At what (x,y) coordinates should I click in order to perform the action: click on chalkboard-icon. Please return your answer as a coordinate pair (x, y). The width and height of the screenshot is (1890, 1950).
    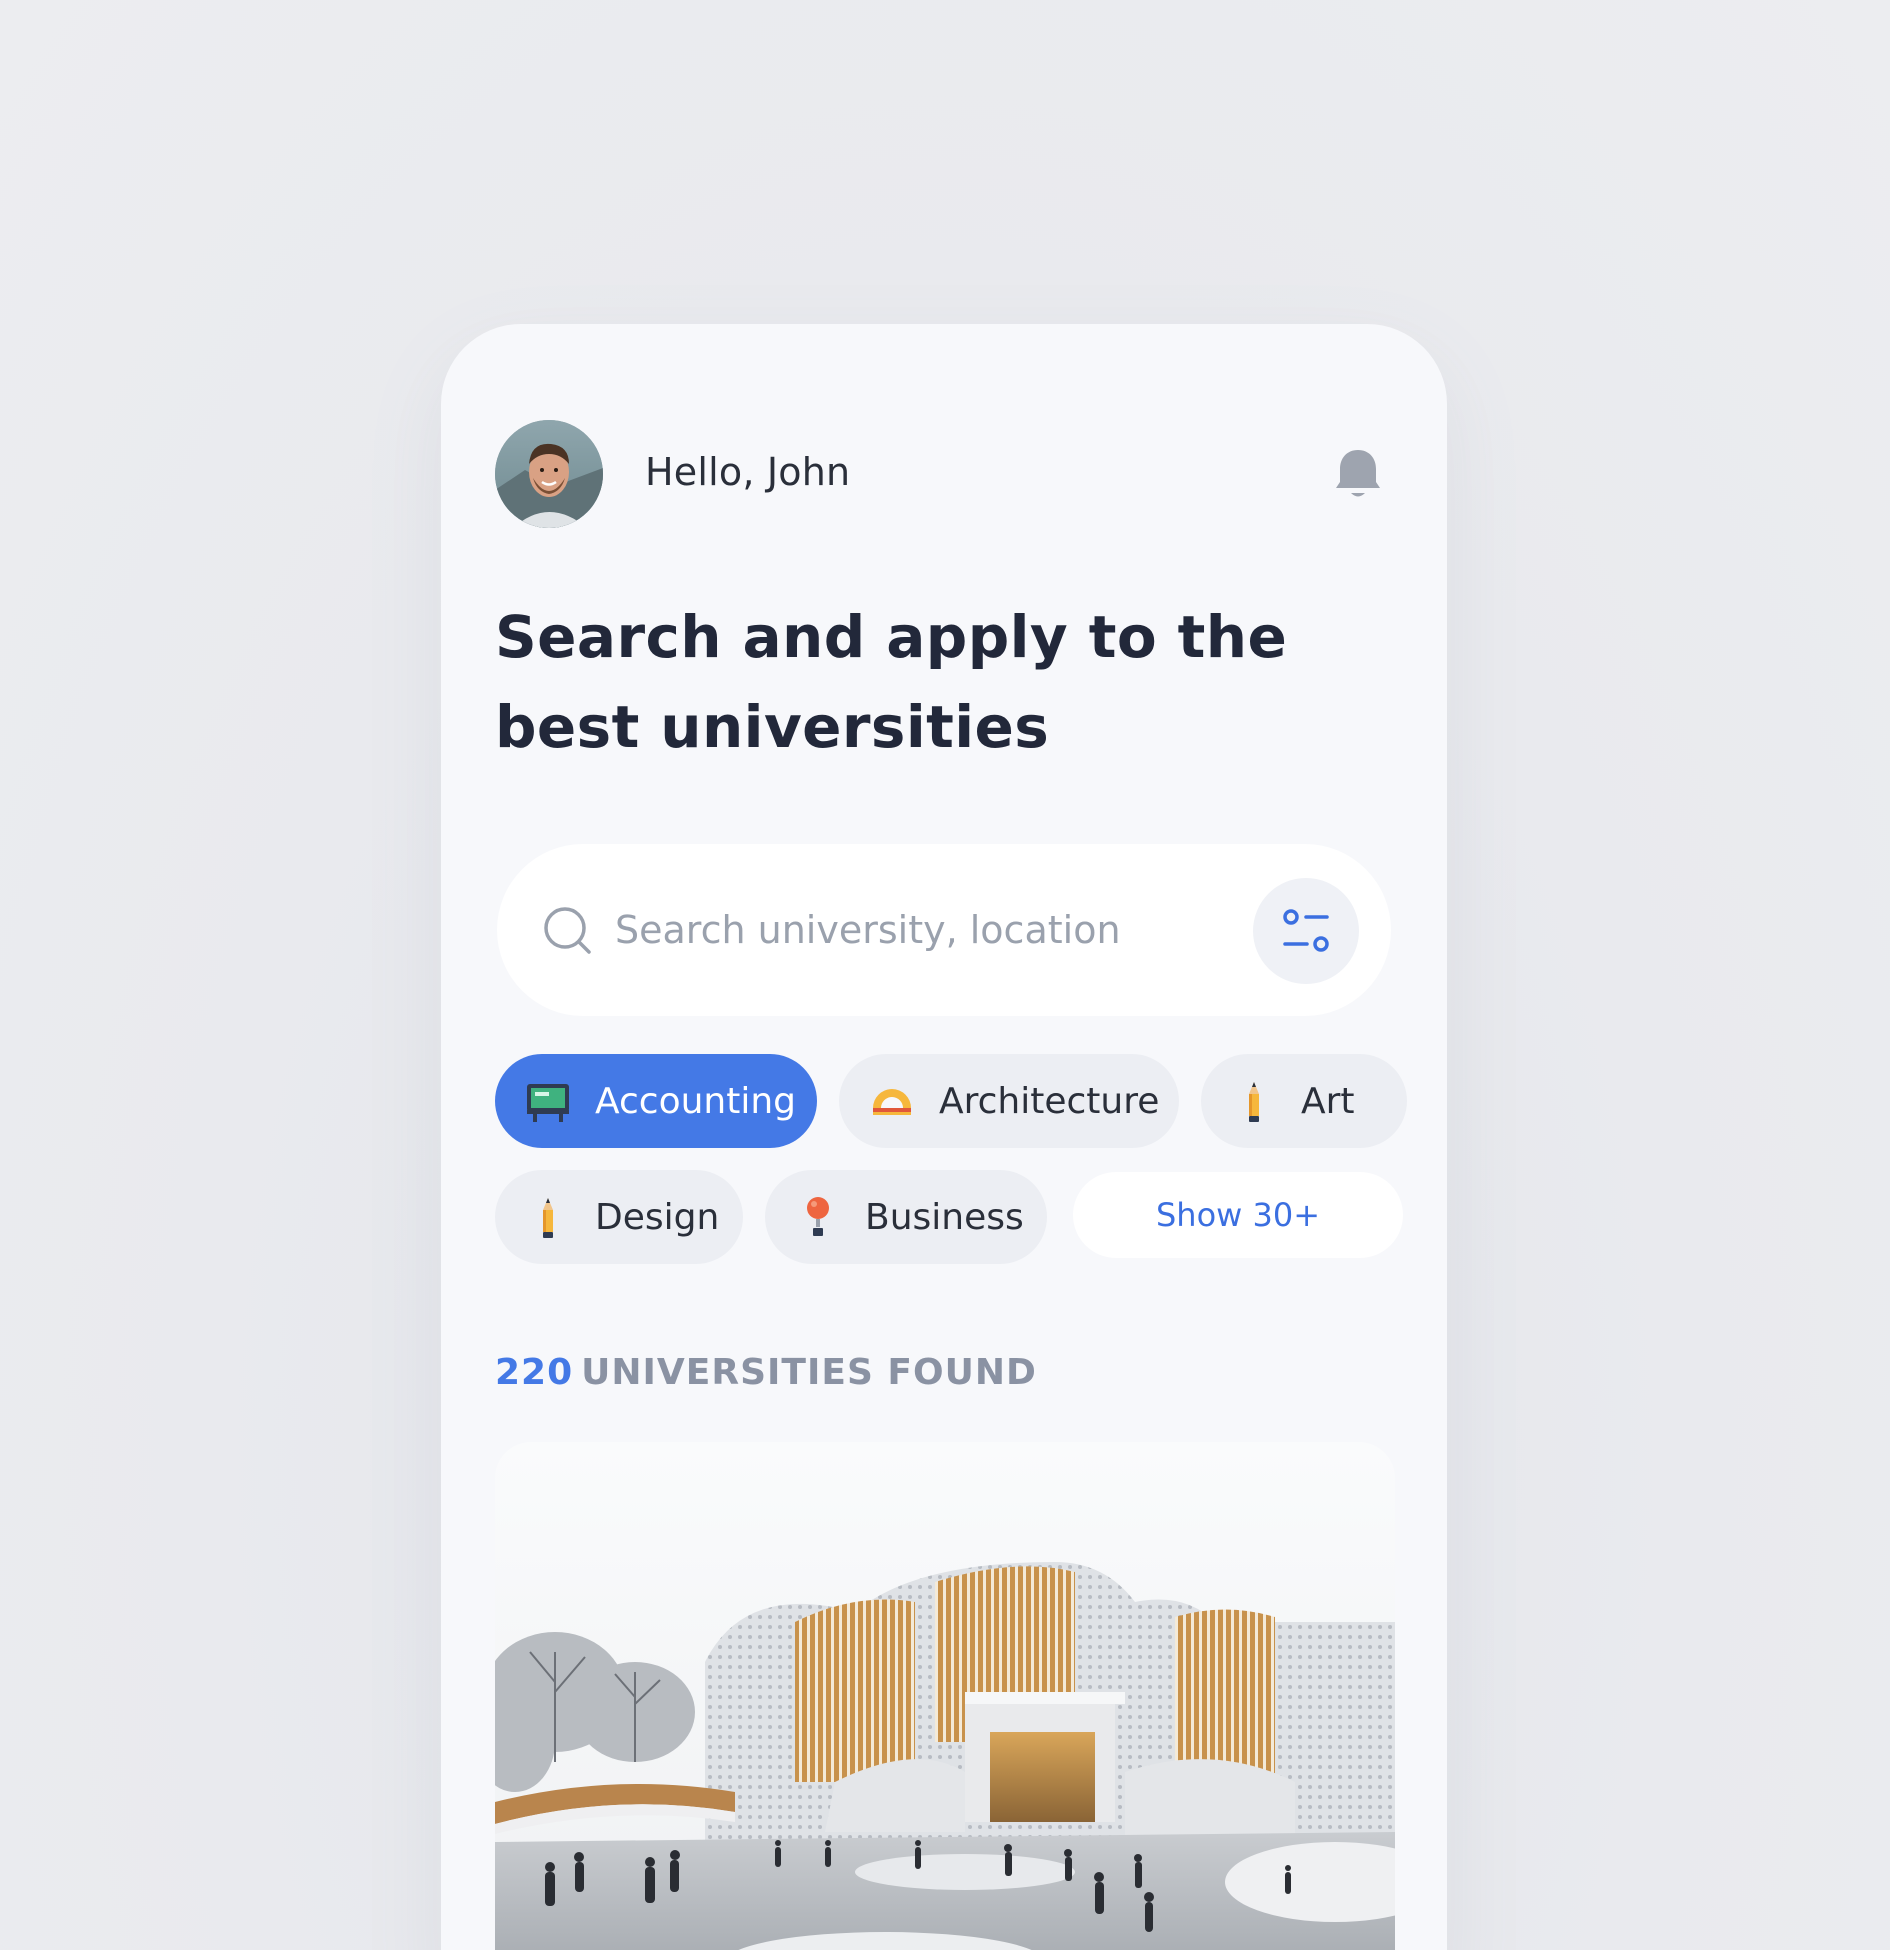
    Looking at the image, I should click on (548, 1103).